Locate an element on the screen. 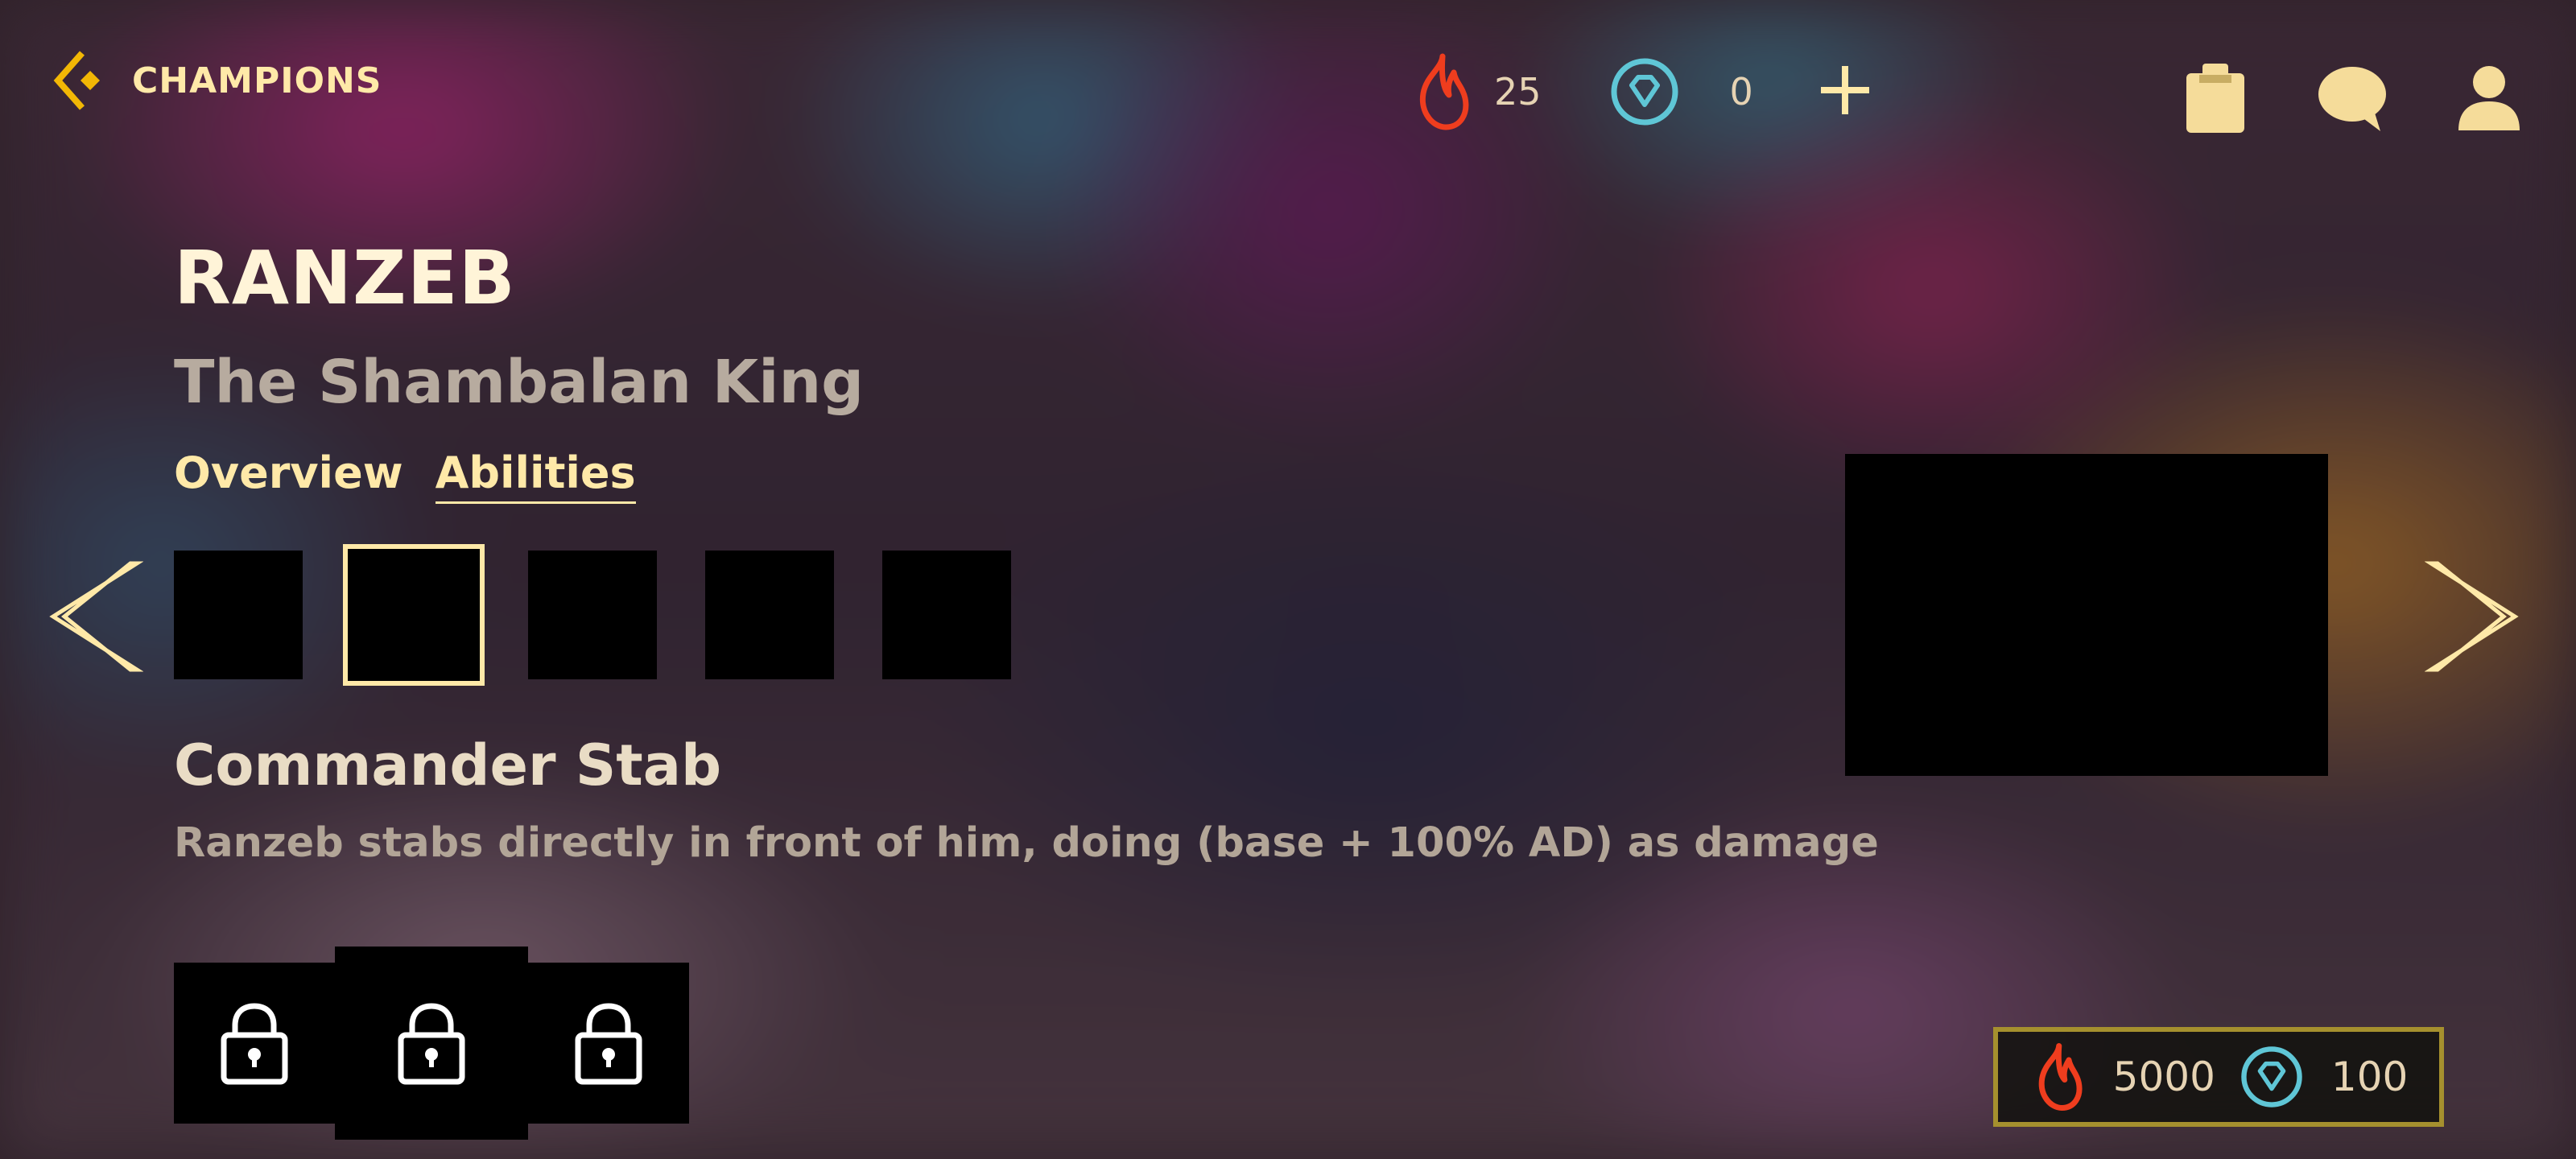 The width and height of the screenshot is (2576, 1159). add-currency-button is located at coordinates (1845, 90).